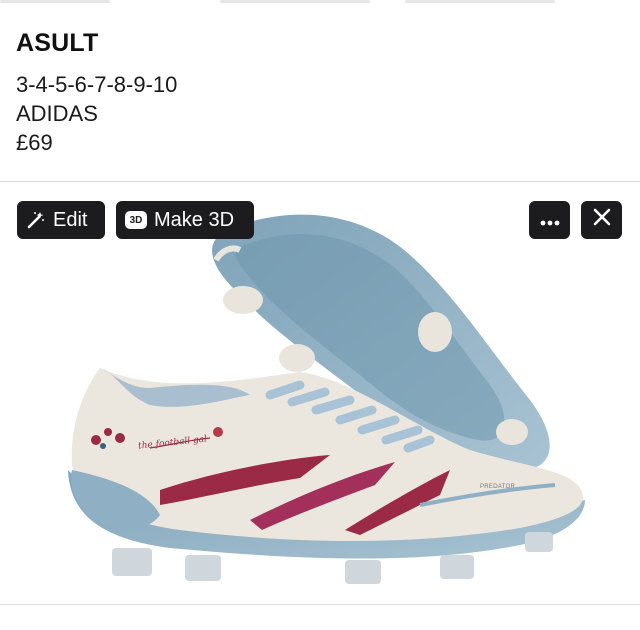 This screenshot has width=640, height=630. I want to click on listing-brand: ADIDAS, so click(57, 113).